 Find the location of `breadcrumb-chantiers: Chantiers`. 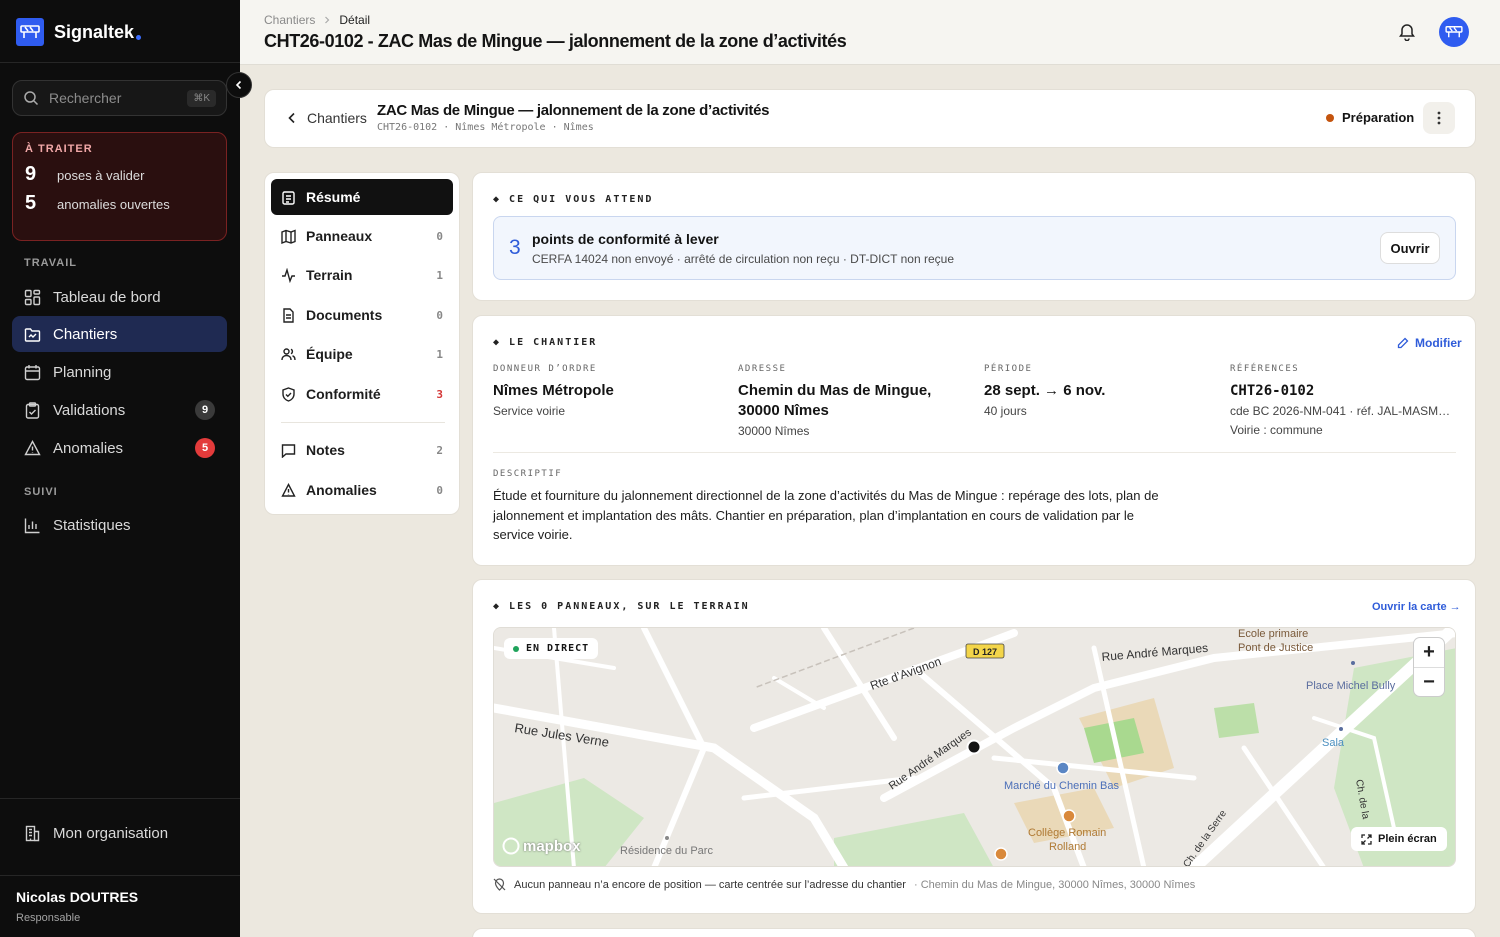

breadcrumb-chantiers: Chantiers is located at coordinates (289, 20).